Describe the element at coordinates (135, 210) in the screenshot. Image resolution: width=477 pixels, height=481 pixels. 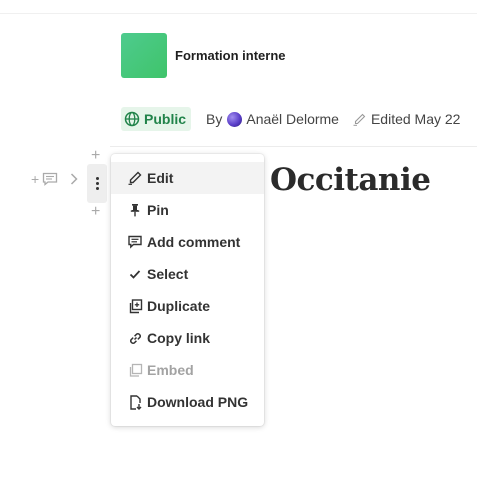
I see `pin-icon` at that location.